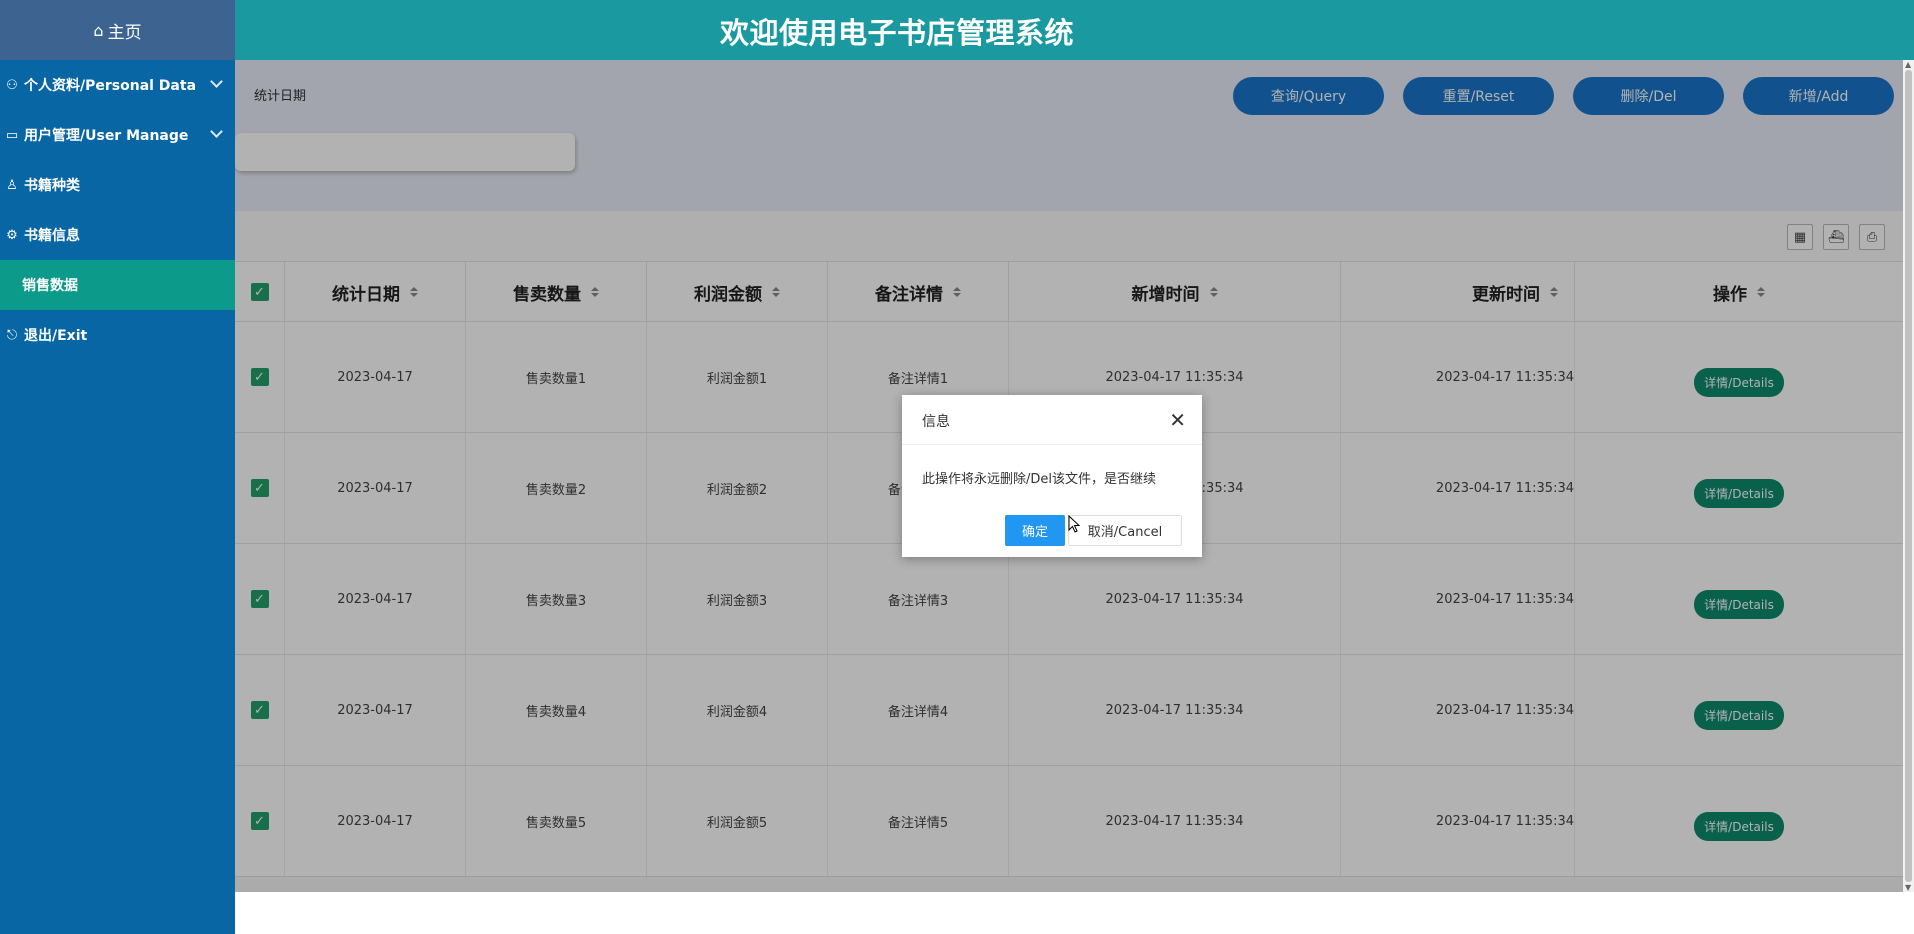  Describe the element at coordinates (52, 236) in the screenshot. I see `sidebar-item-label: 书籍信息` at that location.